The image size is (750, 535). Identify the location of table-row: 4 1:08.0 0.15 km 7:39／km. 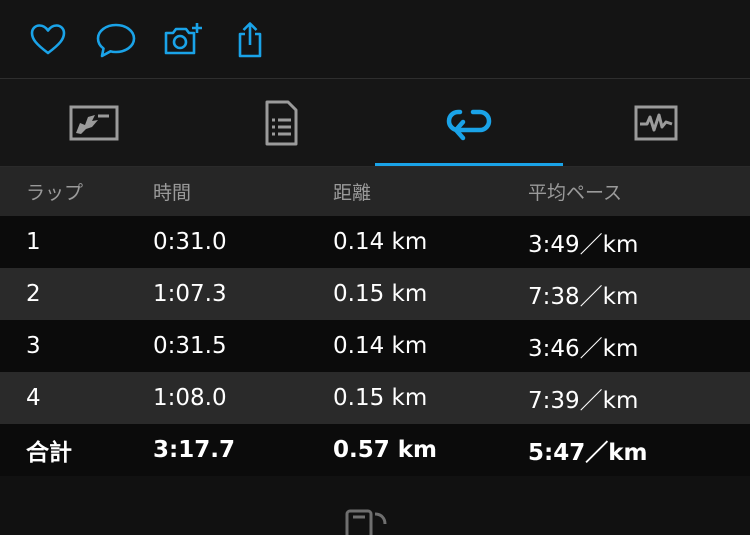
(375, 398).